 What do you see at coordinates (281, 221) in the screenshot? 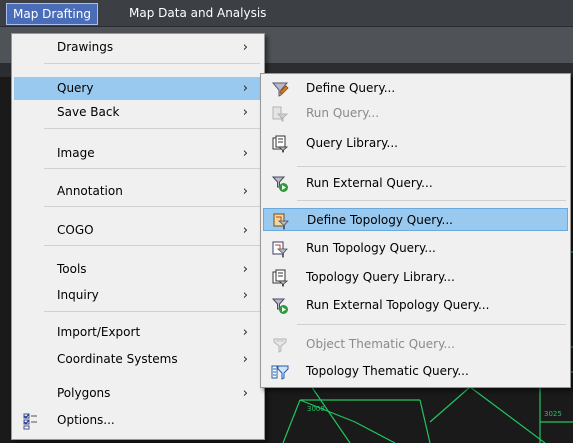
I see `define-topology-query-icon` at bounding box center [281, 221].